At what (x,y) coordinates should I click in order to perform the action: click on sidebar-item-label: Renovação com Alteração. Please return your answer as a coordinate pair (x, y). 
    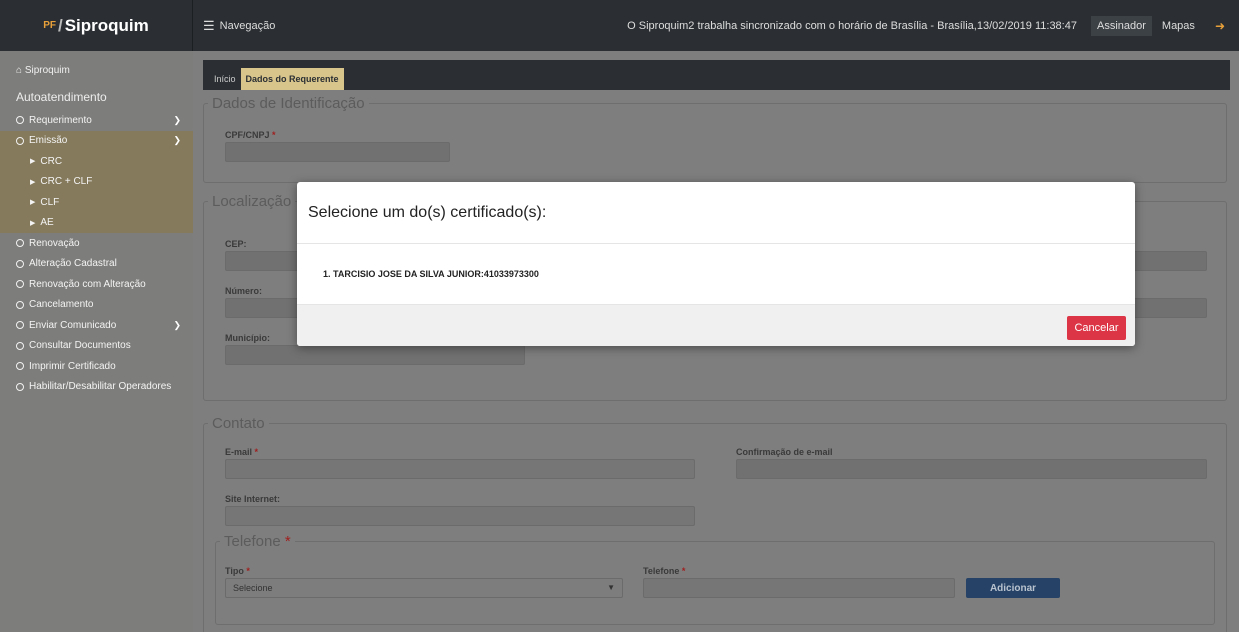
    Looking at the image, I should click on (87, 284).